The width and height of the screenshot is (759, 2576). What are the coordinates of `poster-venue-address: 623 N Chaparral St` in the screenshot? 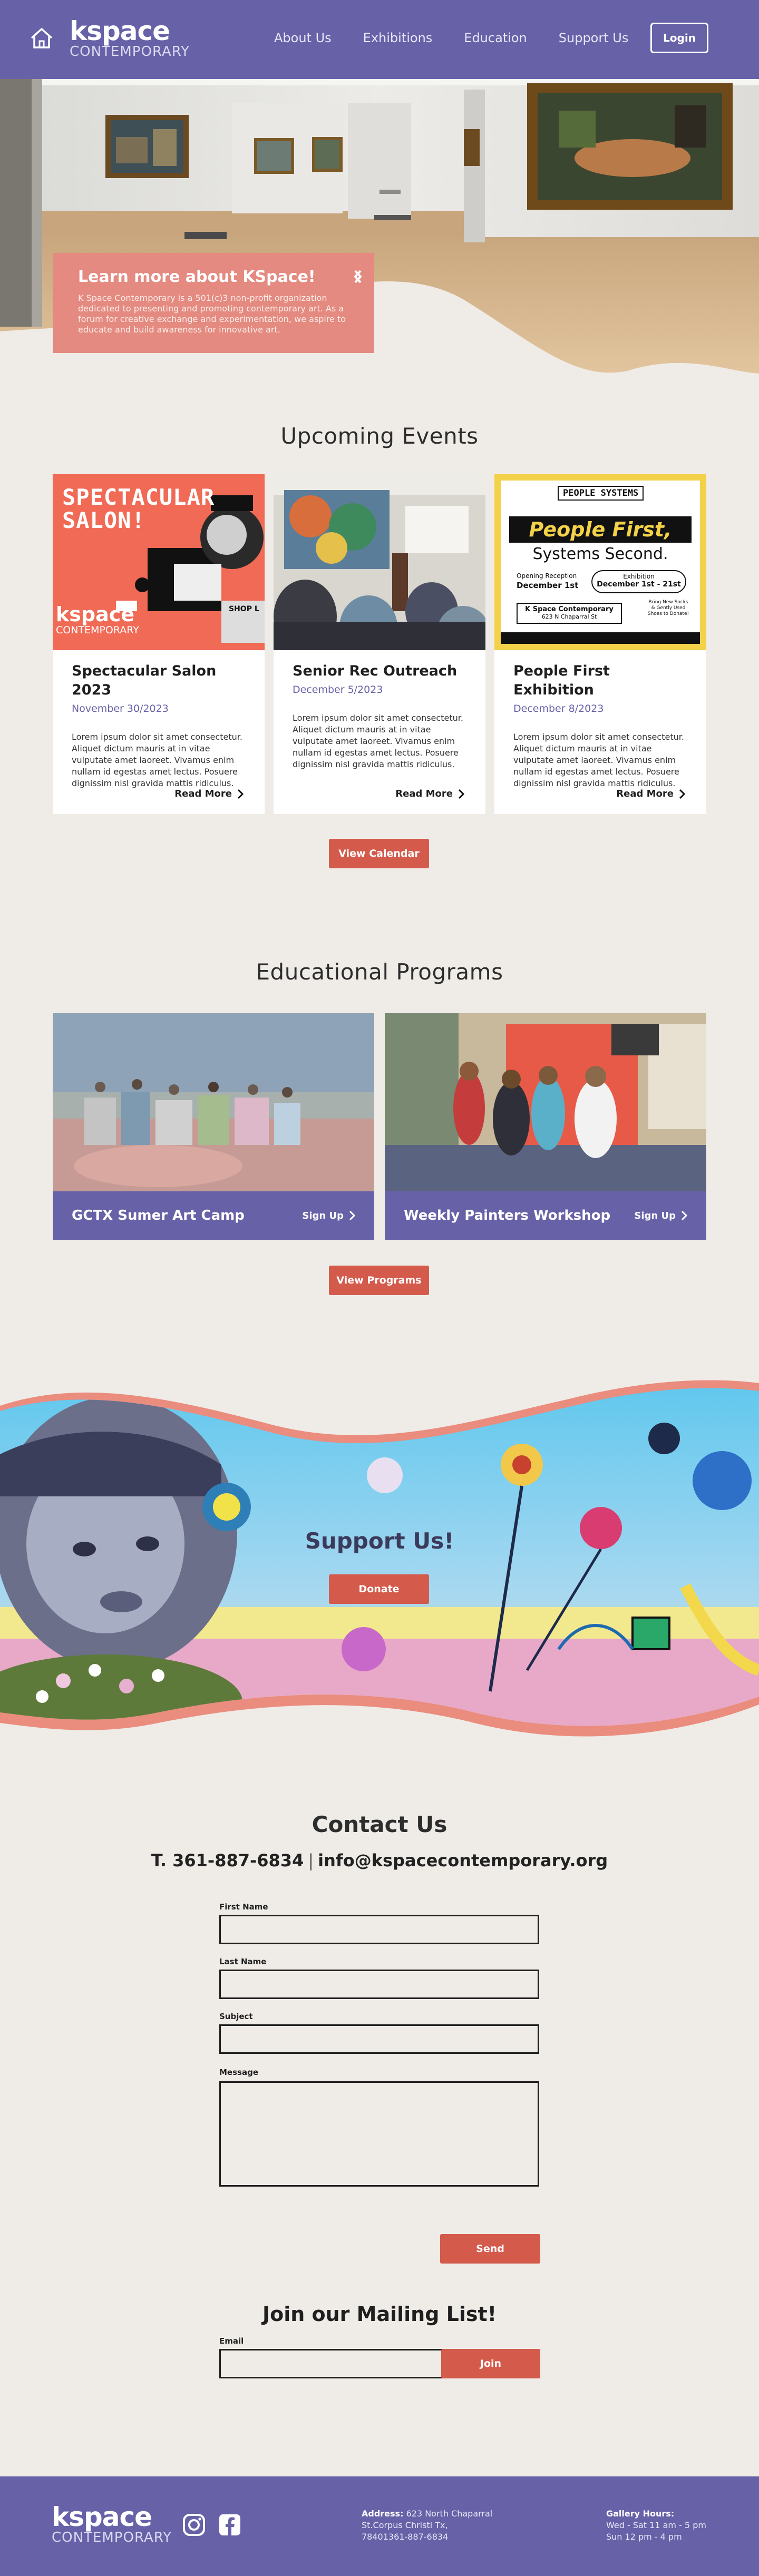 It's located at (569, 616).